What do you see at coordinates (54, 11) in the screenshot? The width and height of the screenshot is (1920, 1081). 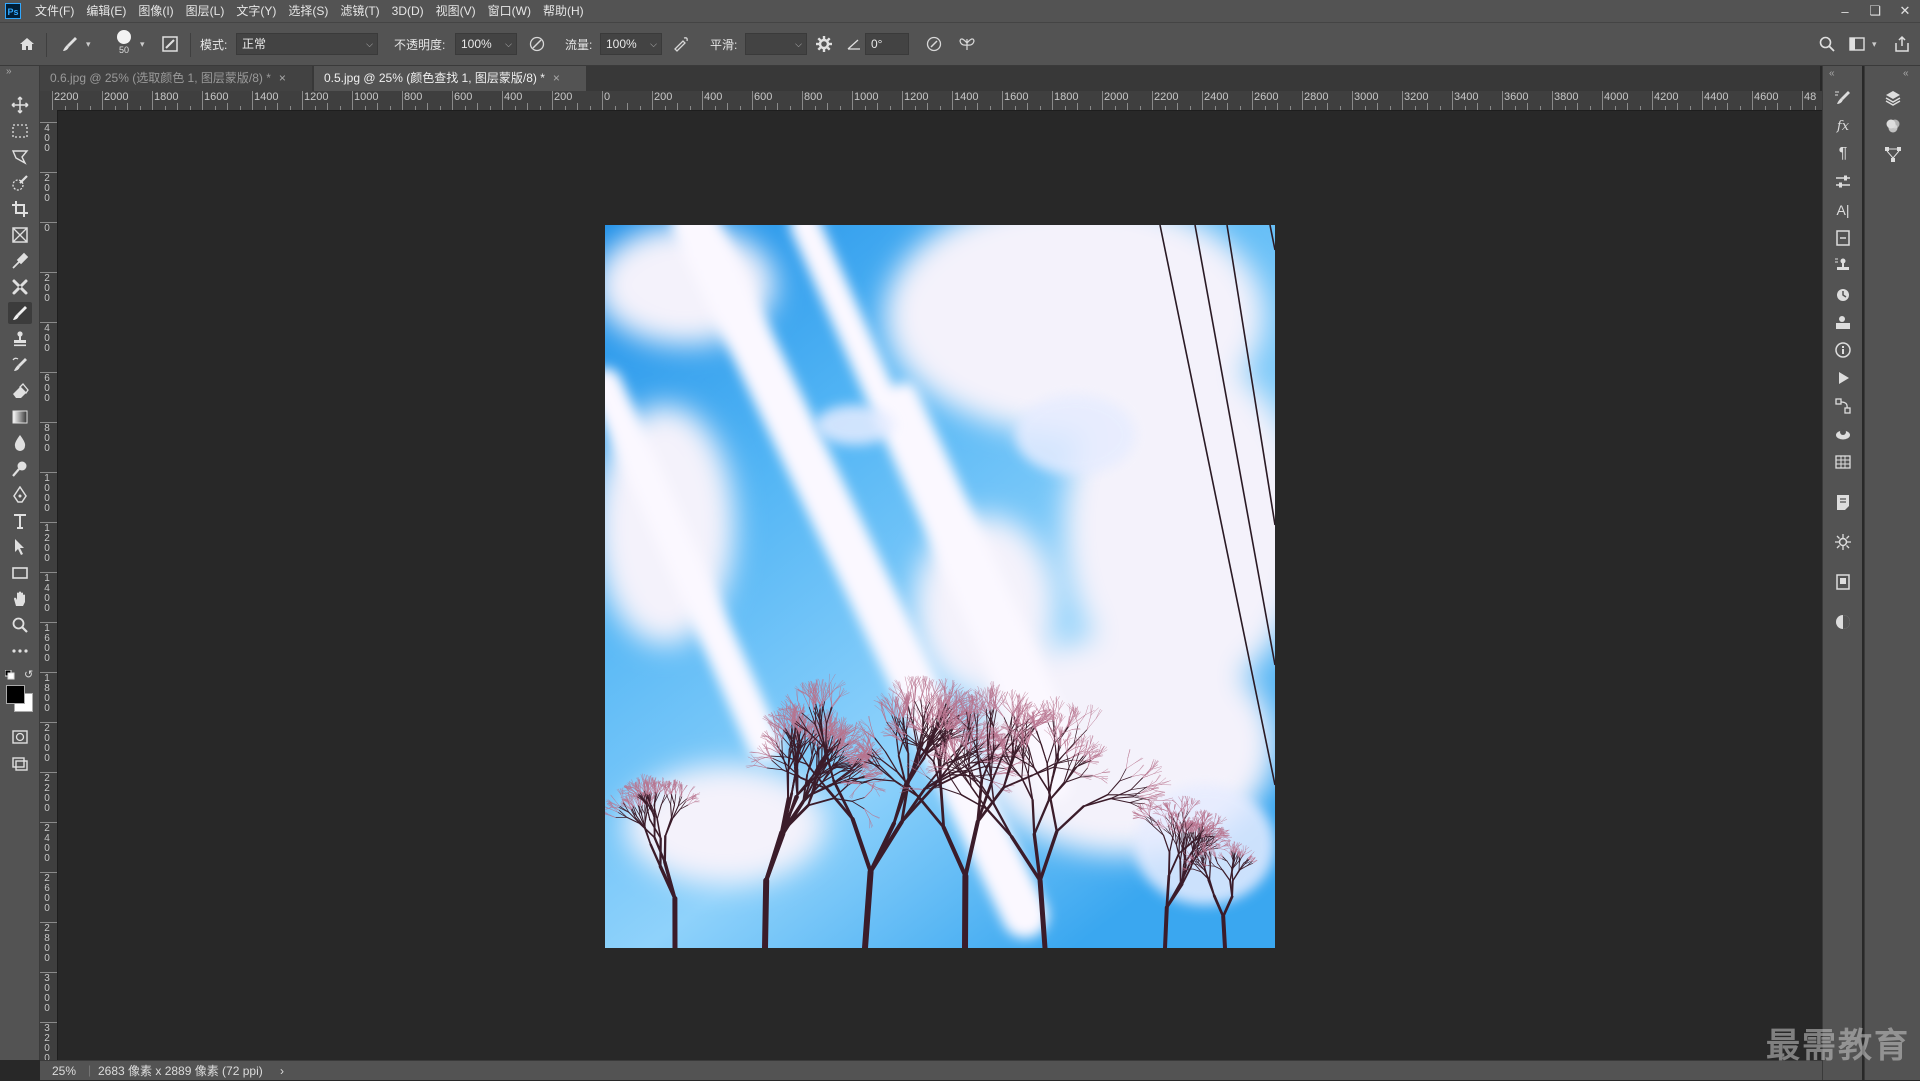 I see `menu-item: 文件(F)` at bounding box center [54, 11].